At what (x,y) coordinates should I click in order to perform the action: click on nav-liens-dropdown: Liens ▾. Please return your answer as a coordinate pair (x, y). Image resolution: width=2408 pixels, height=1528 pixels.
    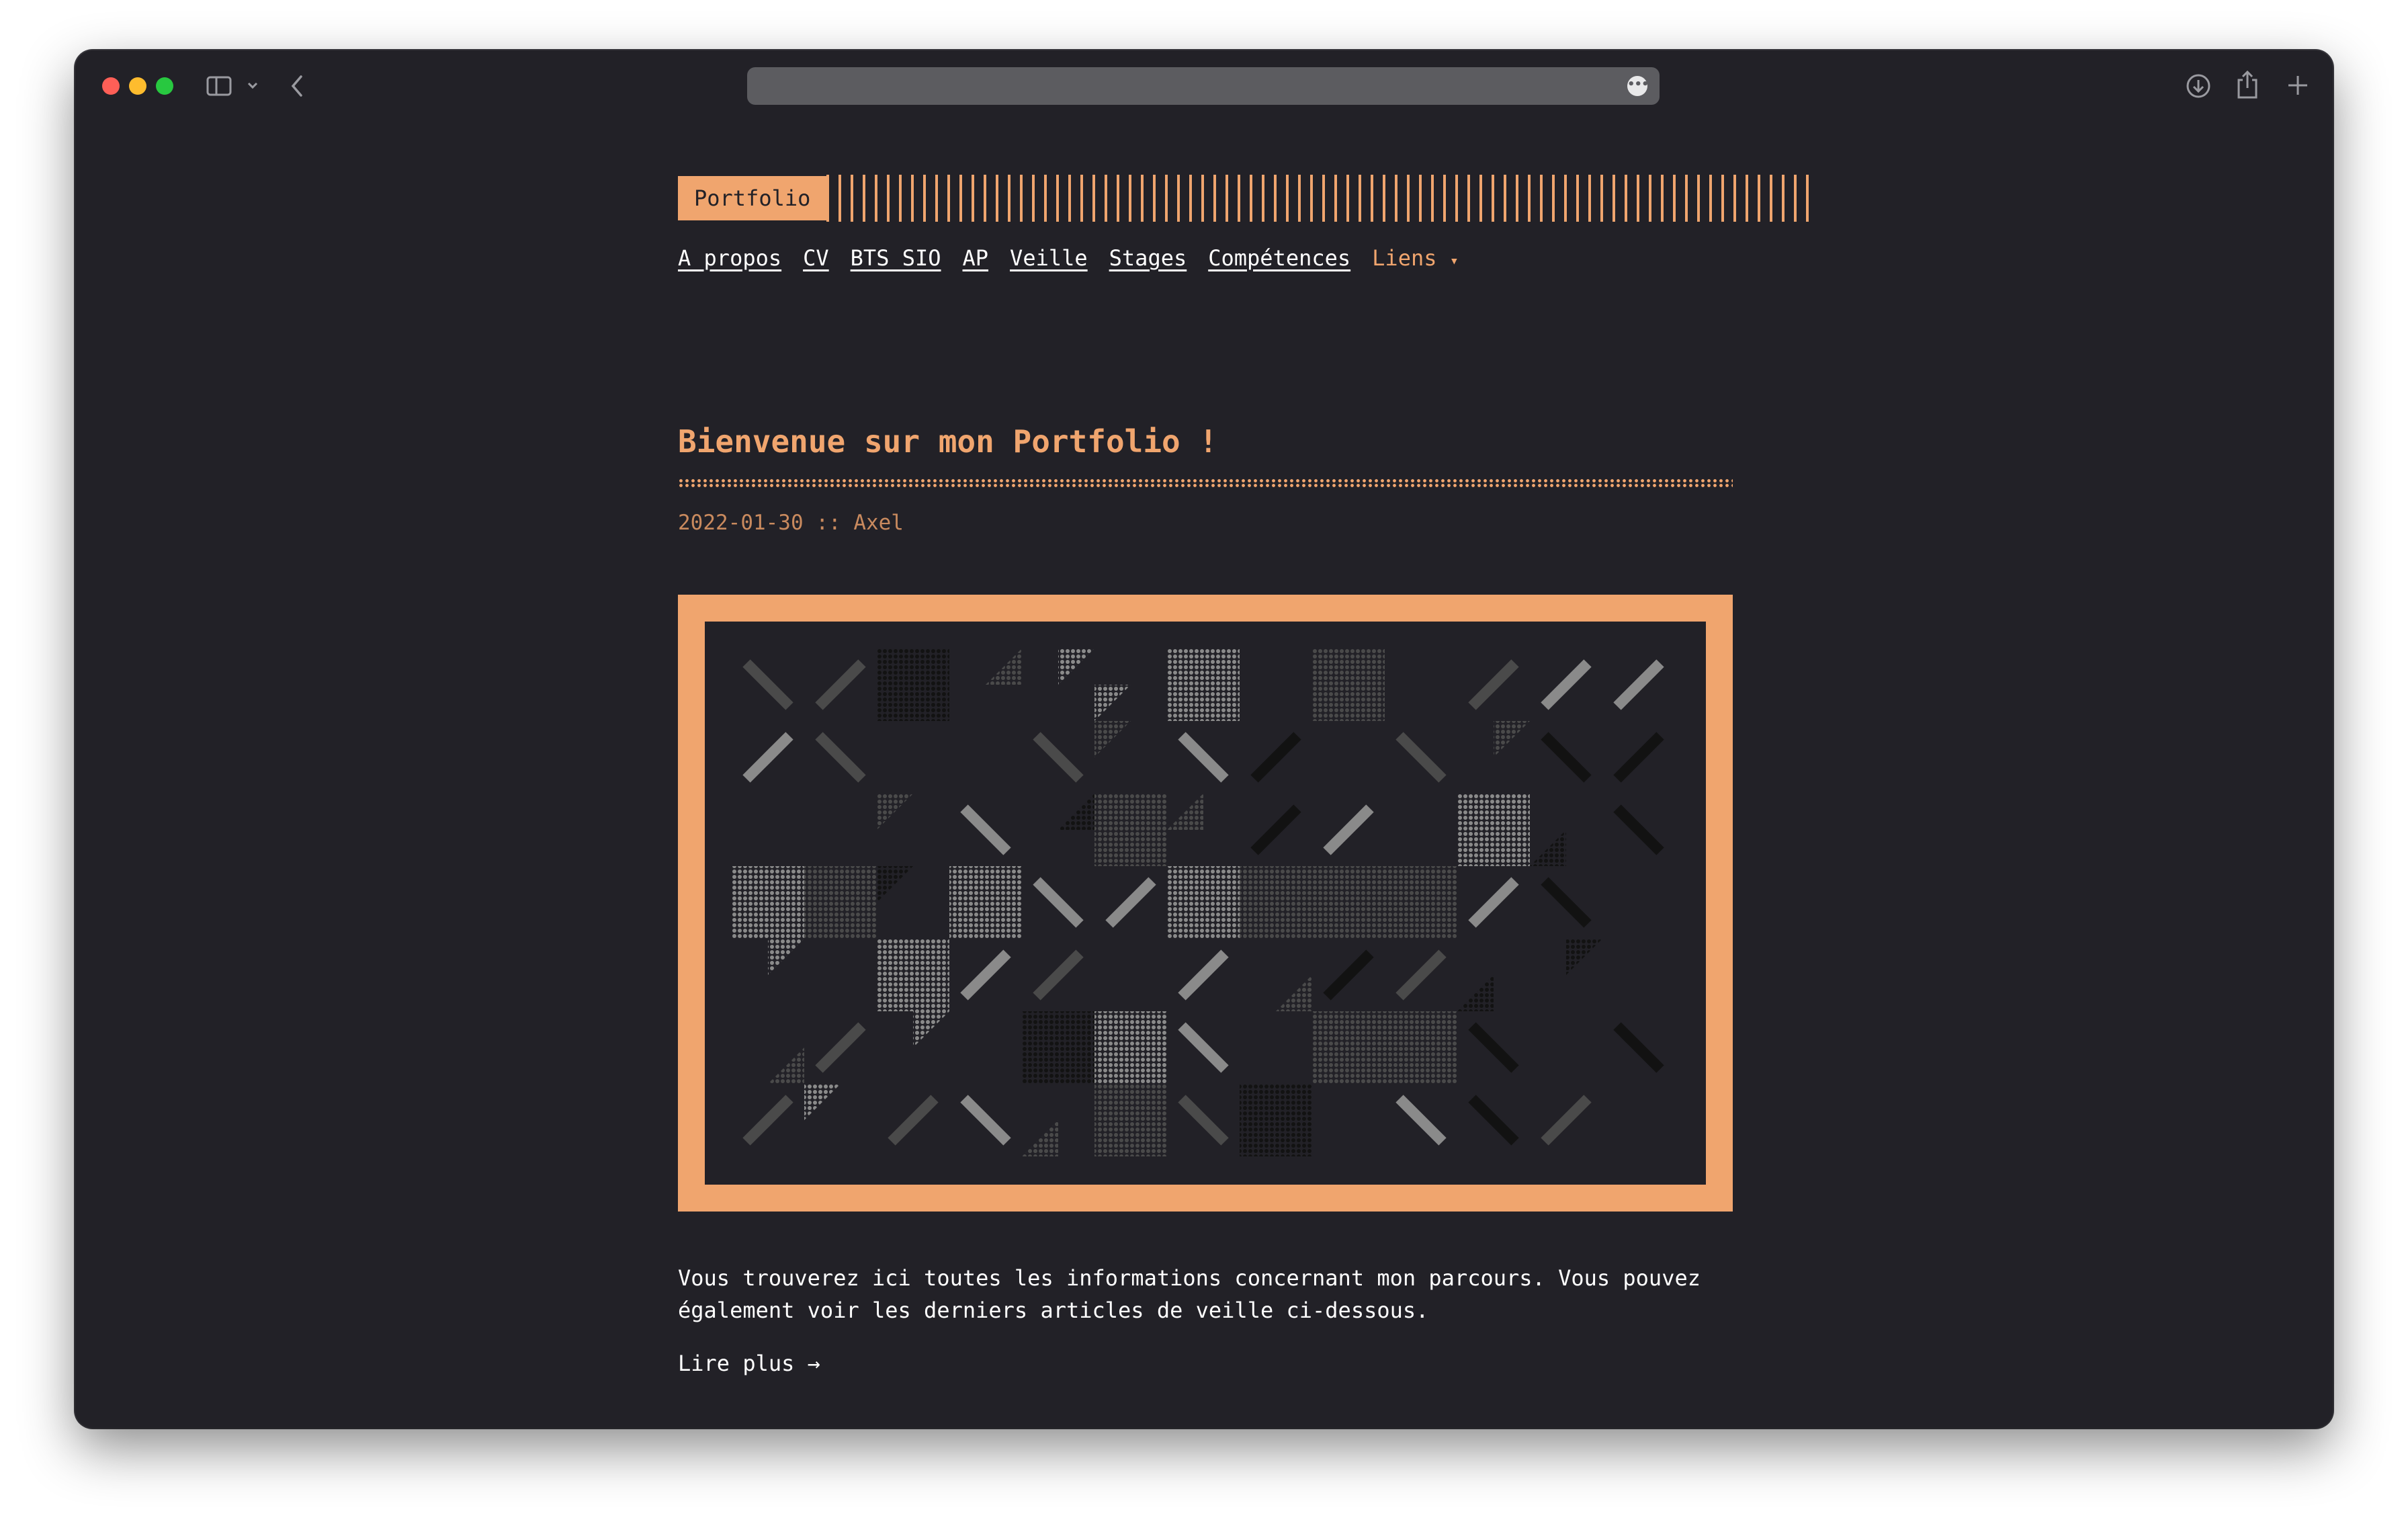
    Looking at the image, I should click on (1415, 258).